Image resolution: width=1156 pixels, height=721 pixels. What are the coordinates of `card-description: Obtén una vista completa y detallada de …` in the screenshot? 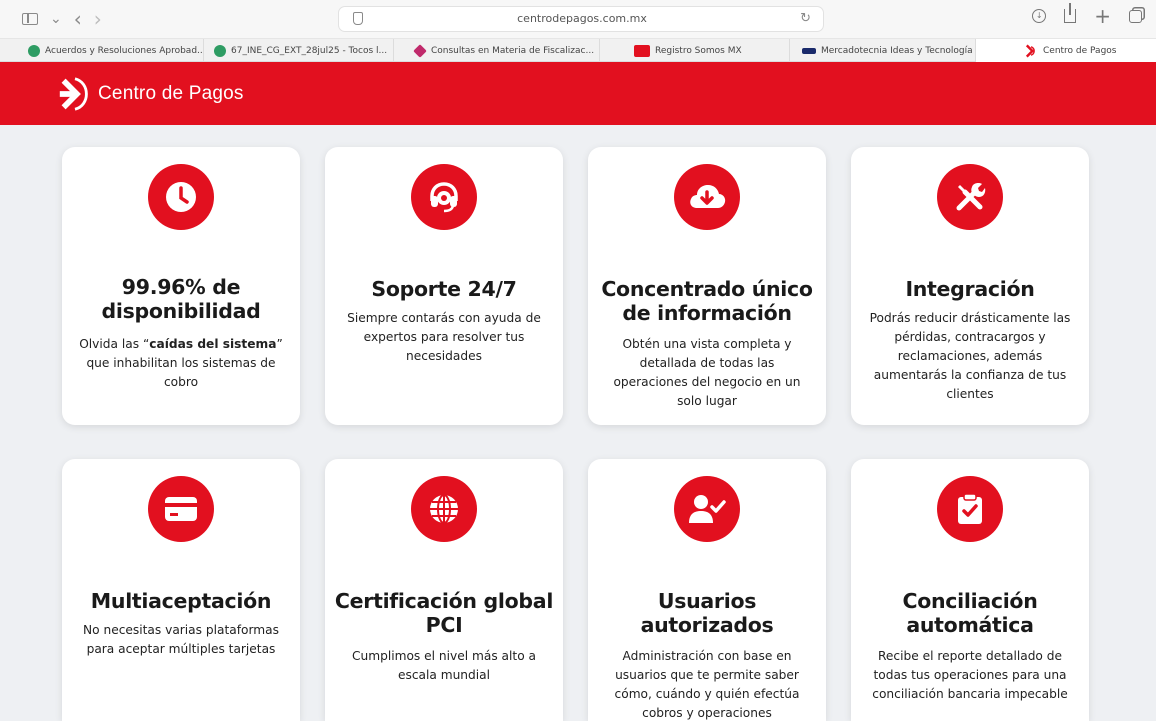 It's located at (707, 372).